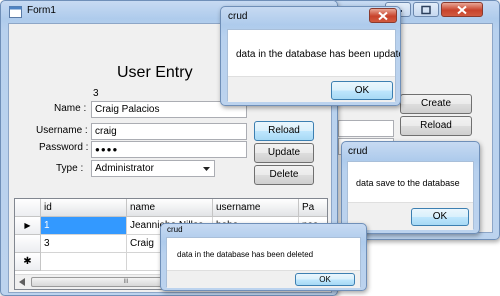 The width and height of the screenshot is (500, 296). What do you see at coordinates (362, 90) in the screenshot?
I see `dialog-updated-ok-button: OK` at bounding box center [362, 90].